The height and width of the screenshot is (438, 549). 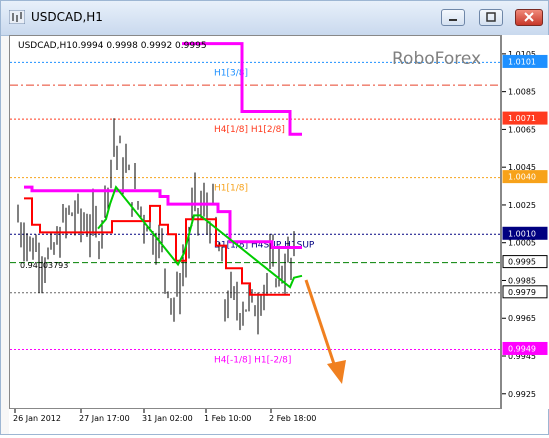 I want to click on chart-ohlc: 0.9994 0.9998 0.9992 0.9995, so click(x=139, y=46).